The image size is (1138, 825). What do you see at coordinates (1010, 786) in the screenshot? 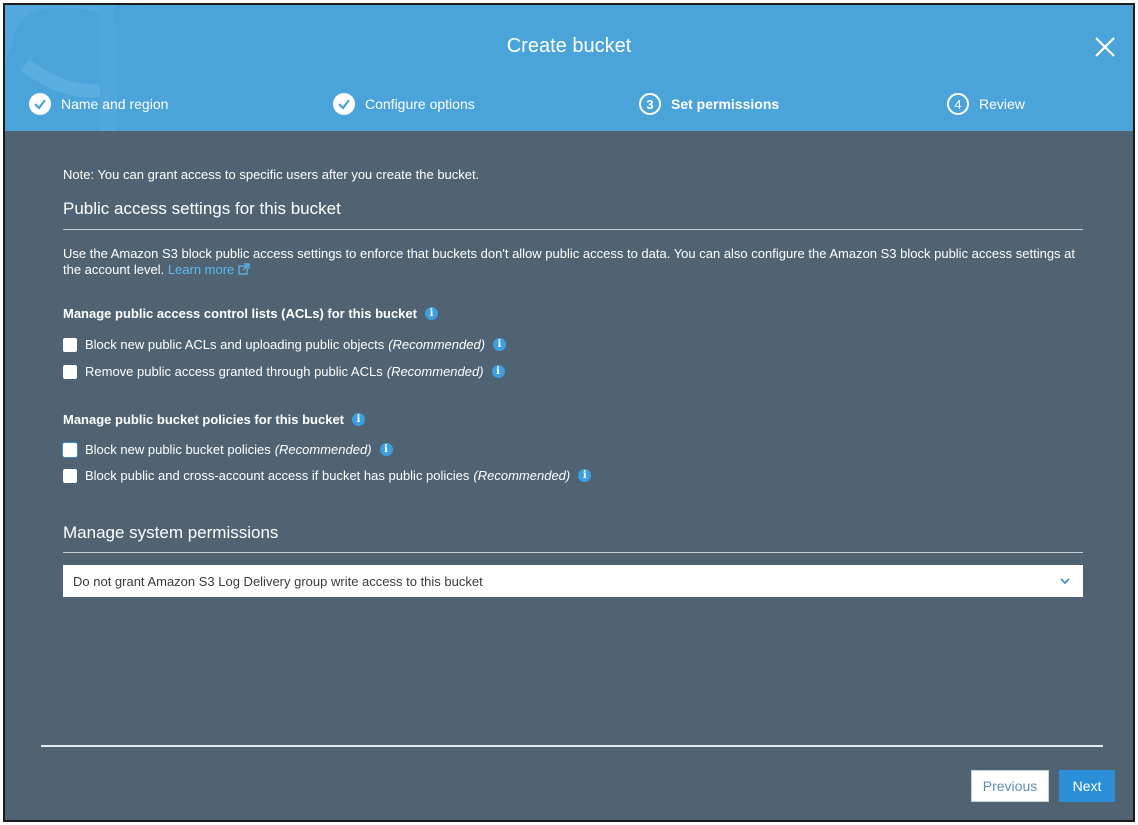
I see `previous-button: Previous` at bounding box center [1010, 786].